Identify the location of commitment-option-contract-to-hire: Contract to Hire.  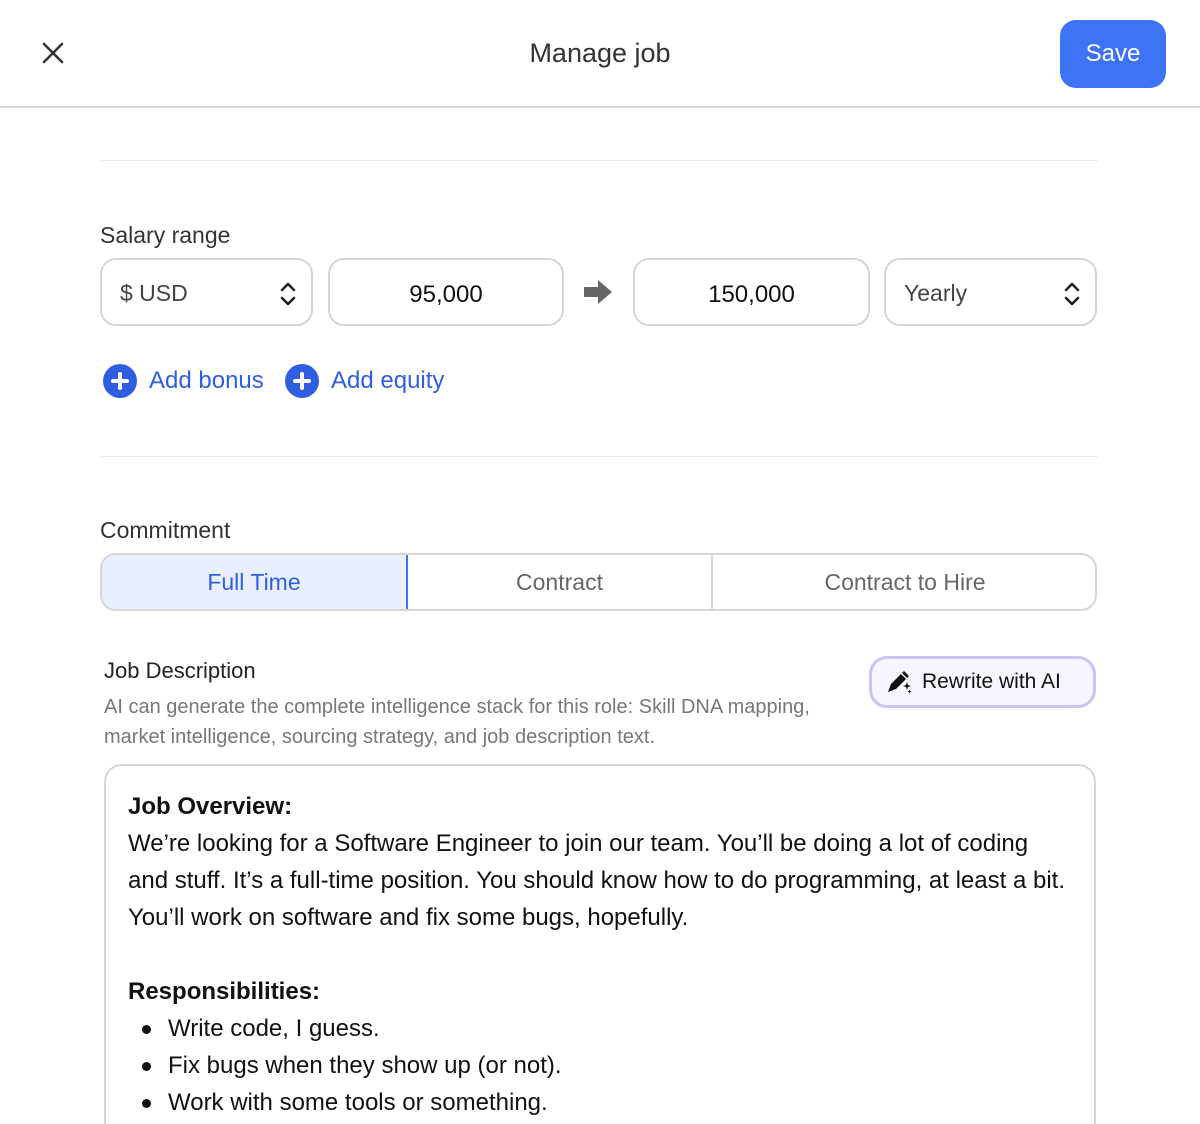
(904, 582).